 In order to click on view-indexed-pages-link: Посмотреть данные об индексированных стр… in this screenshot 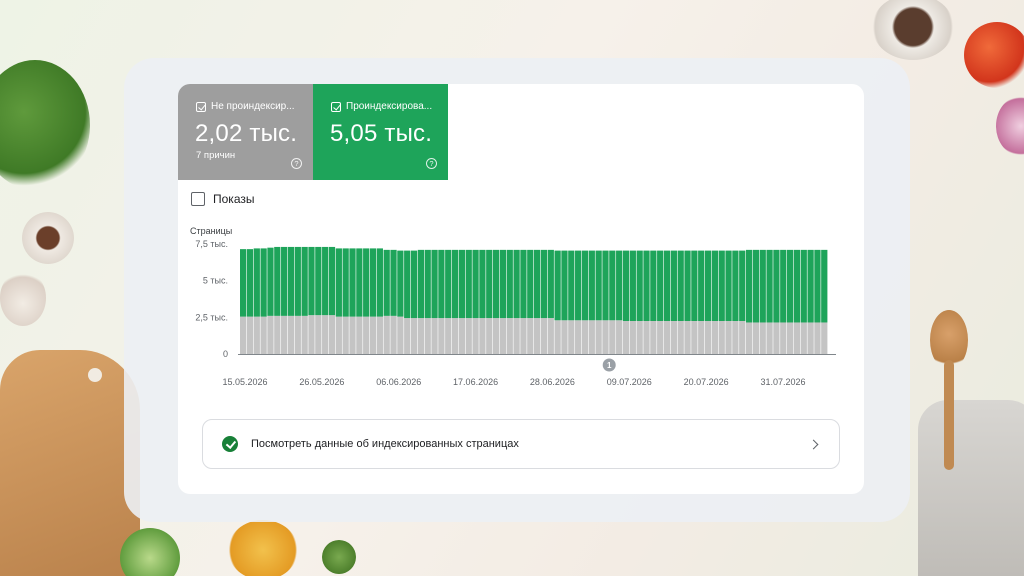, I will do `click(521, 444)`.